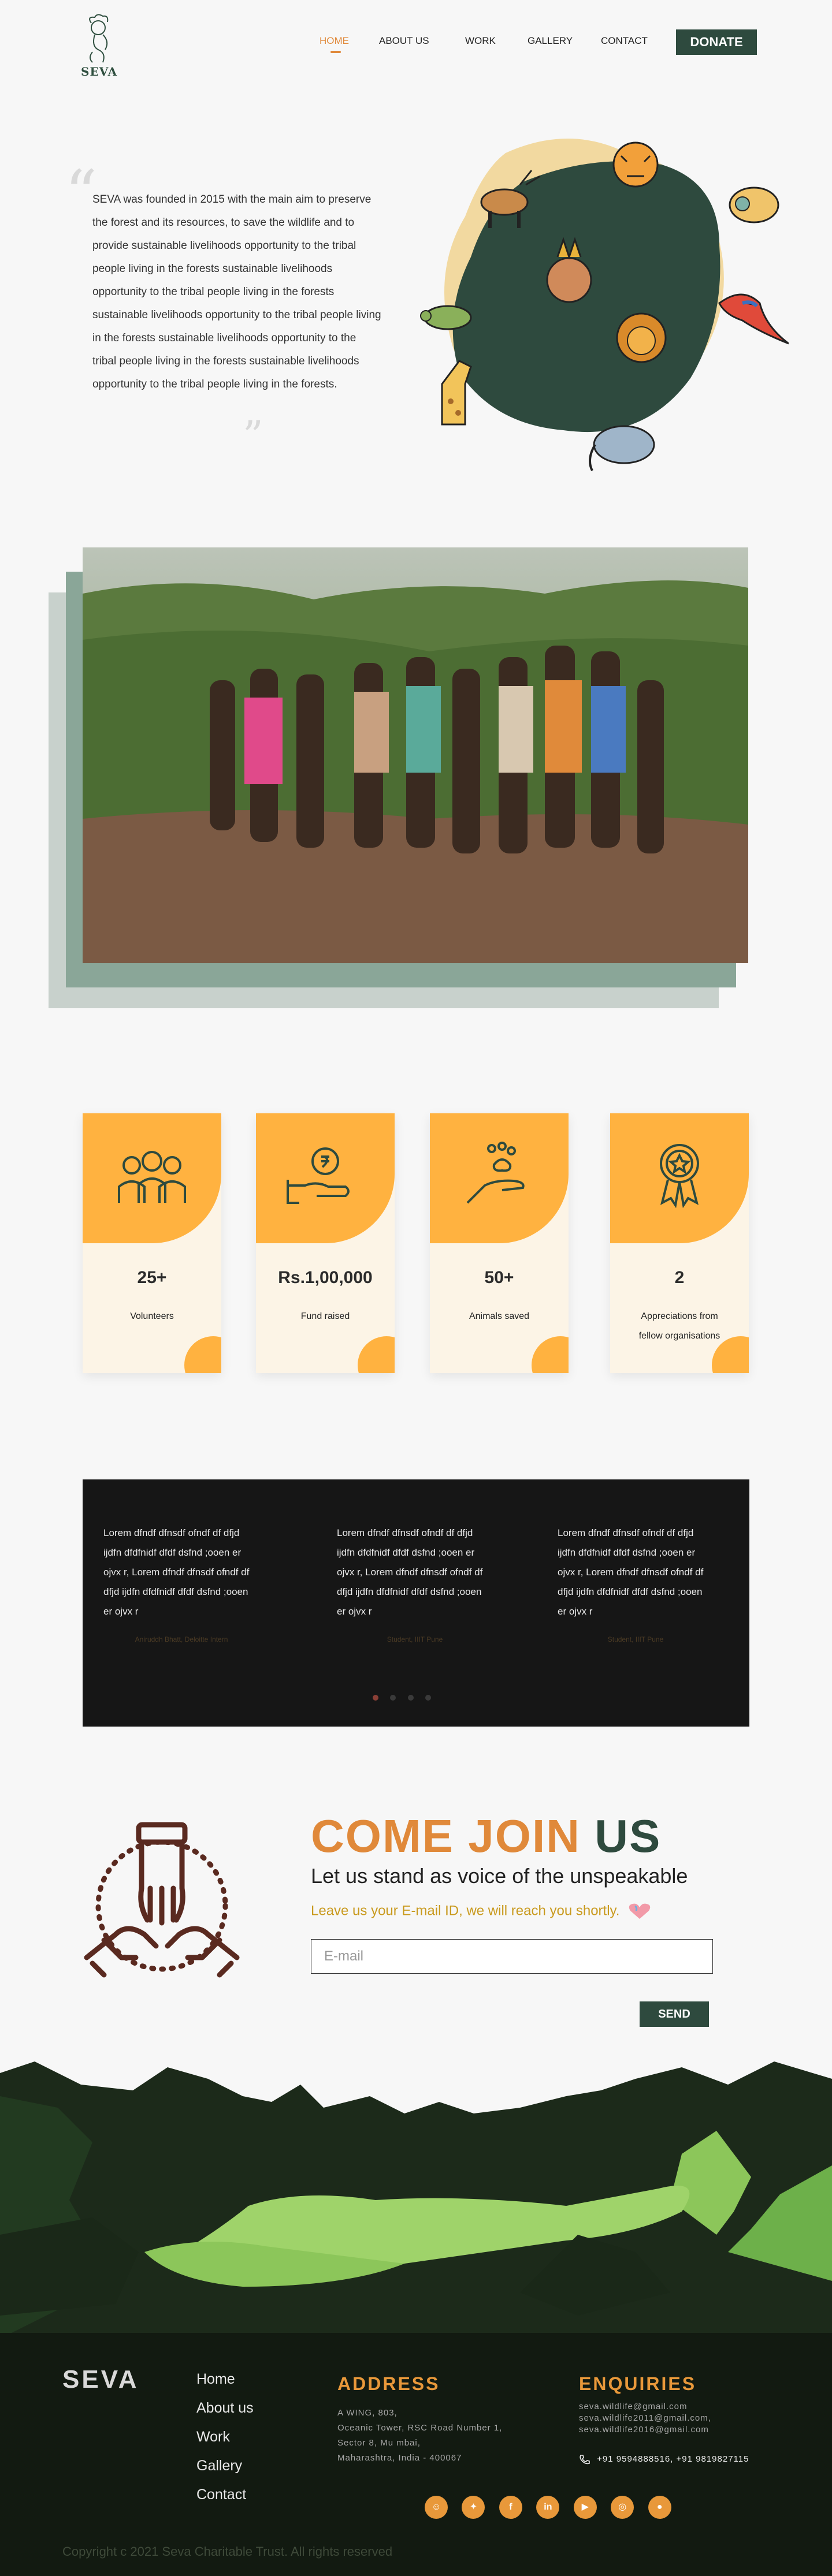  I want to click on address-line: Sector 8, Mu mbai,, so click(379, 2443).